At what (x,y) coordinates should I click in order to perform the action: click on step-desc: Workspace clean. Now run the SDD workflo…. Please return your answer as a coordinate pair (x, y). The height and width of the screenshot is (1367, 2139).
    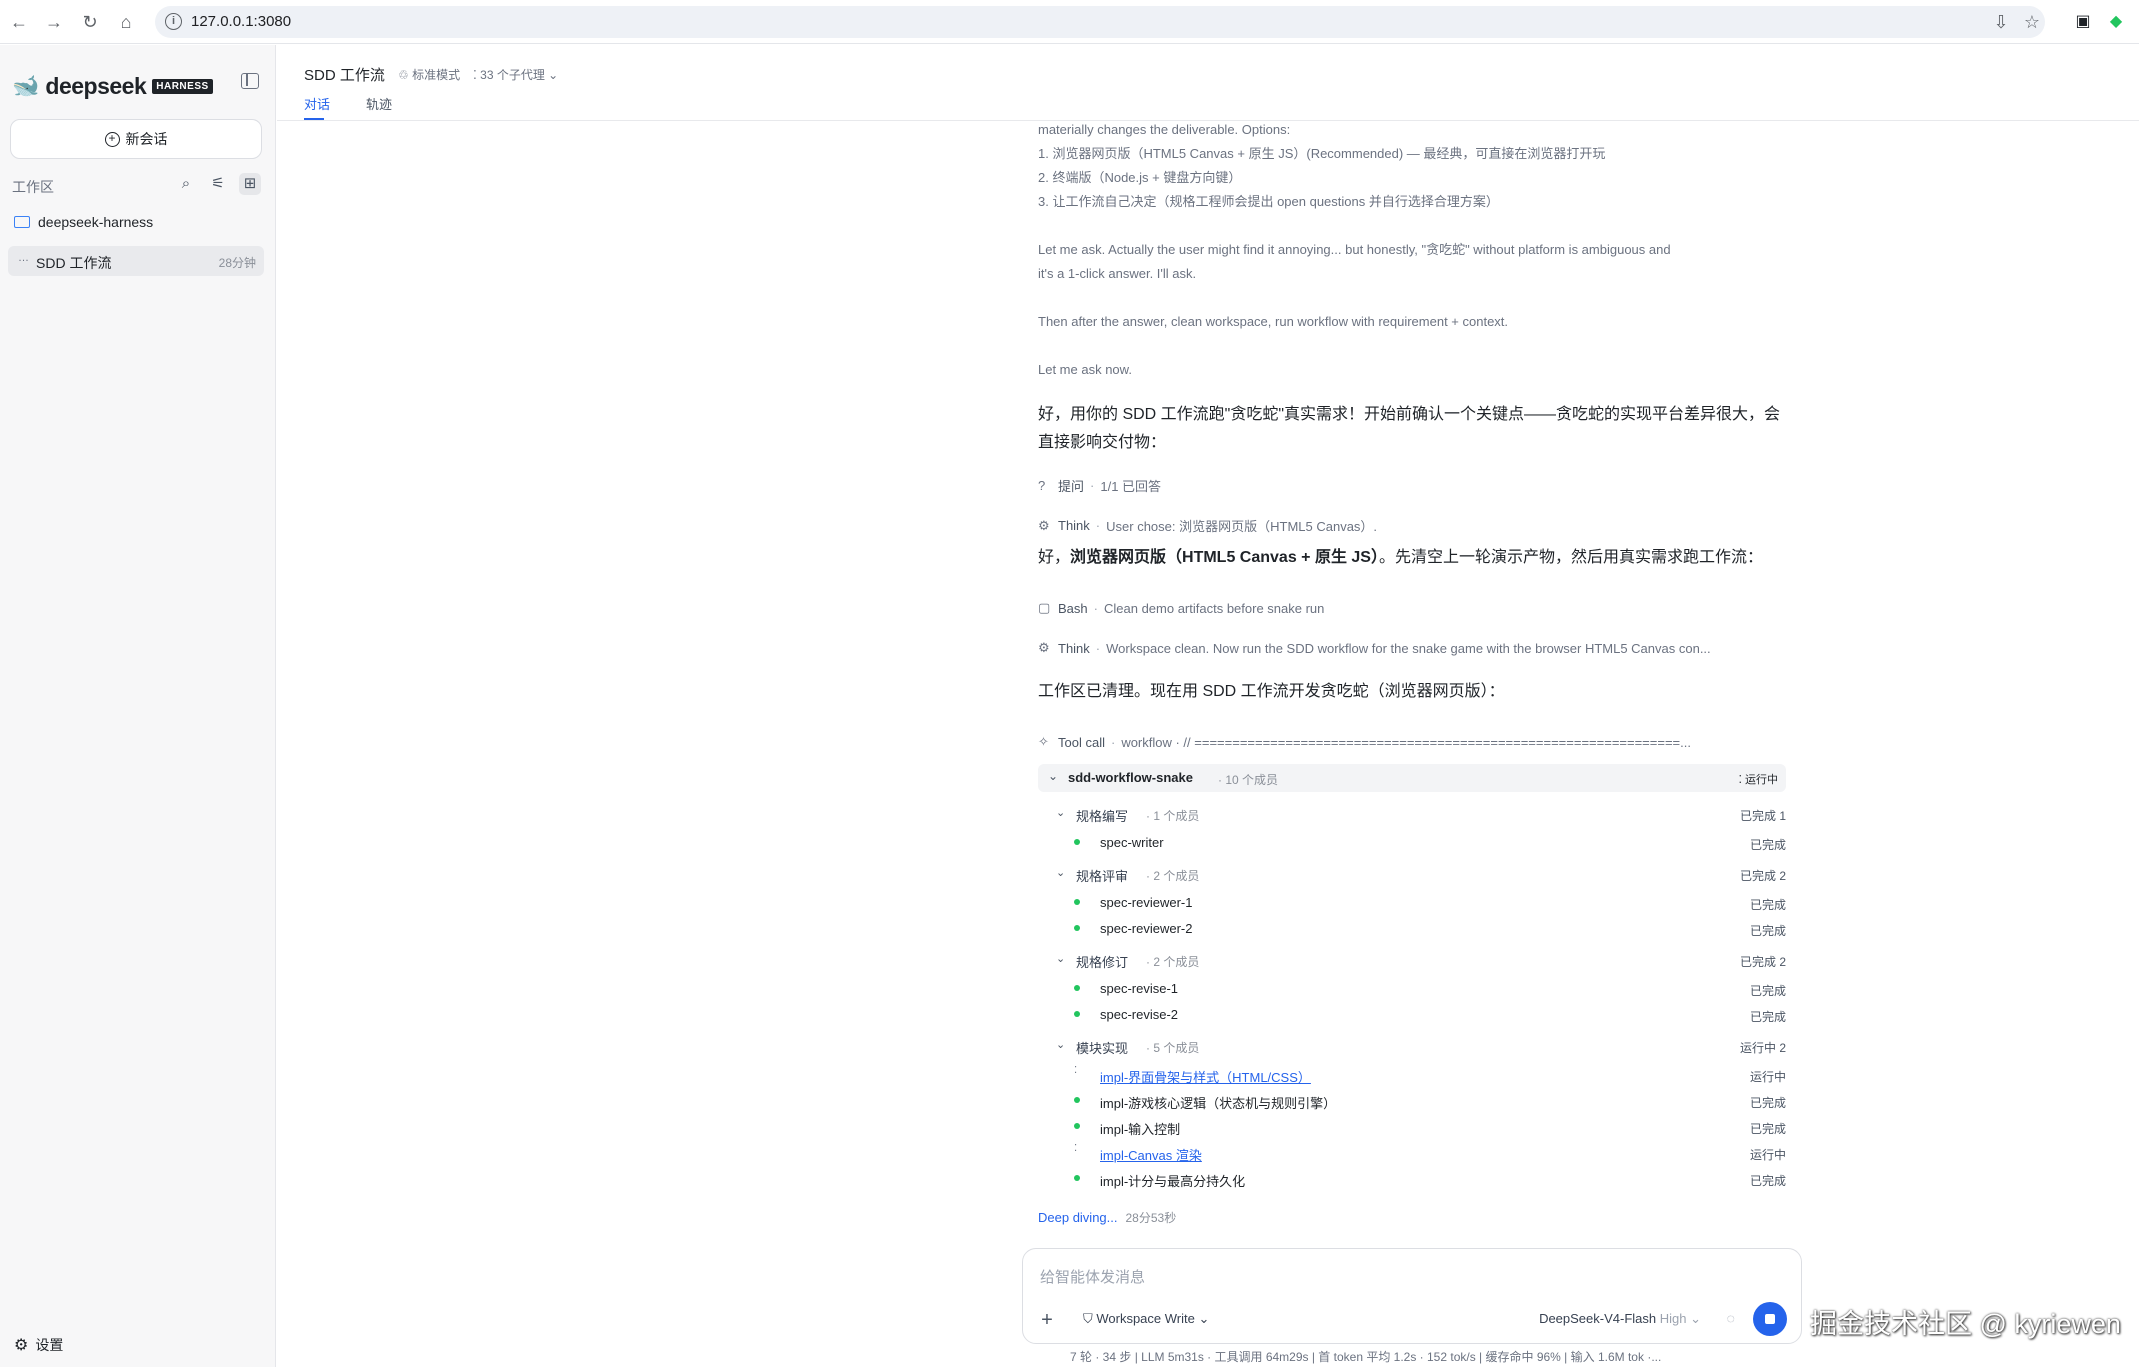
    Looking at the image, I should click on (1408, 648).